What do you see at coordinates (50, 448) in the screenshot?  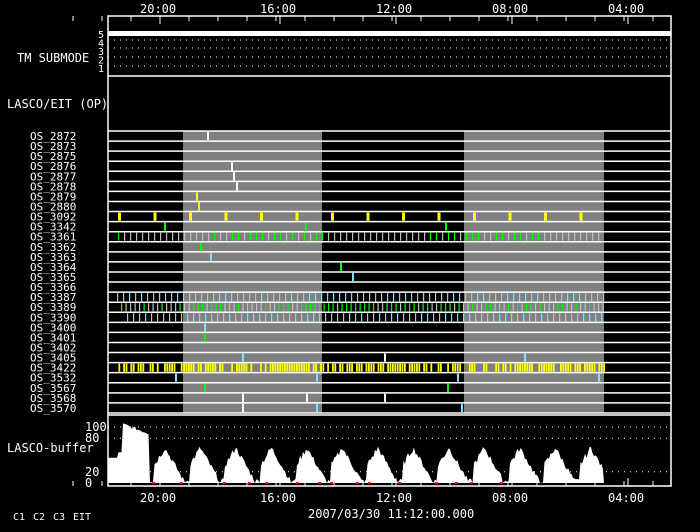 I see `buffer-label: LASCO-buffer` at bounding box center [50, 448].